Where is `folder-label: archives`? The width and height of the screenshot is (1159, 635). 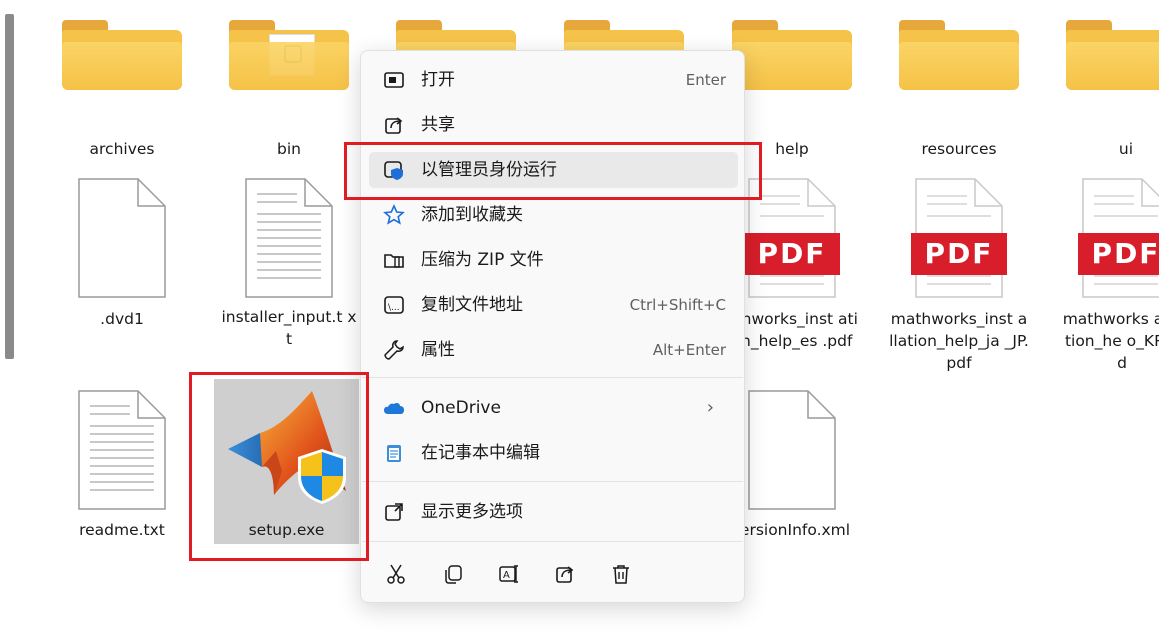
folder-label: archives is located at coordinates (122, 149).